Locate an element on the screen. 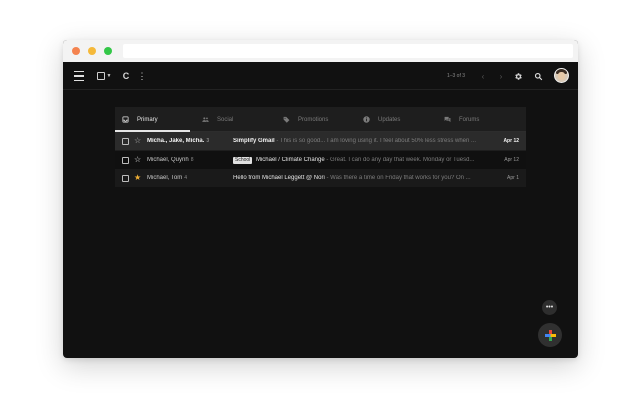 The width and height of the screenshot is (640, 400). email-sender: Micha., Jake, Micha. 3 is located at coordinates (189, 141).